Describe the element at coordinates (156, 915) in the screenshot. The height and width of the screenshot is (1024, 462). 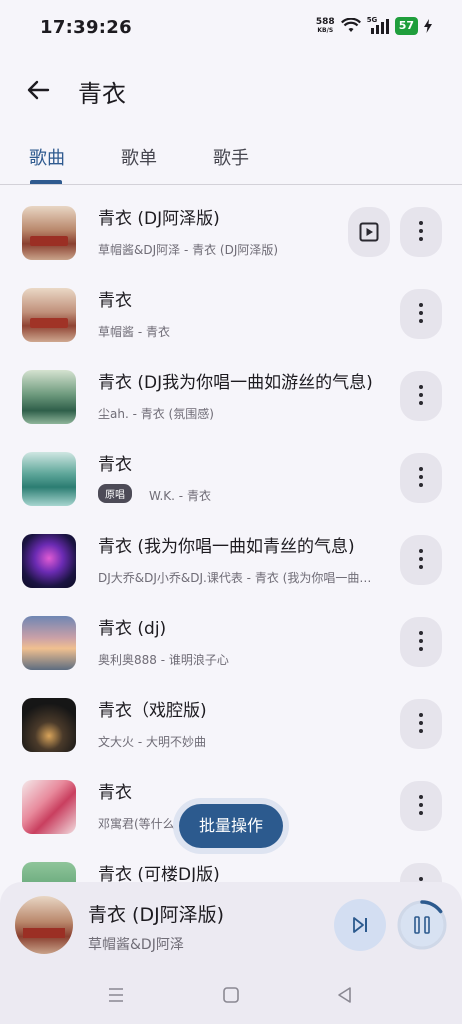
I see `now-playing-title: 青衣 (DJ阿泽版)` at that location.